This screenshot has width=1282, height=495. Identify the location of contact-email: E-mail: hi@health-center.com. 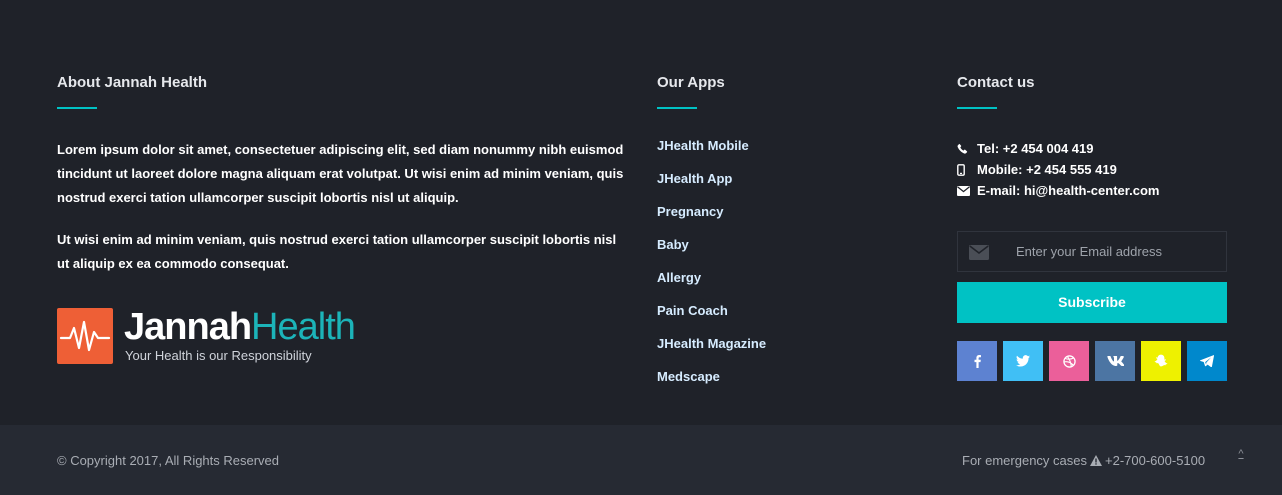
(1092, 190).